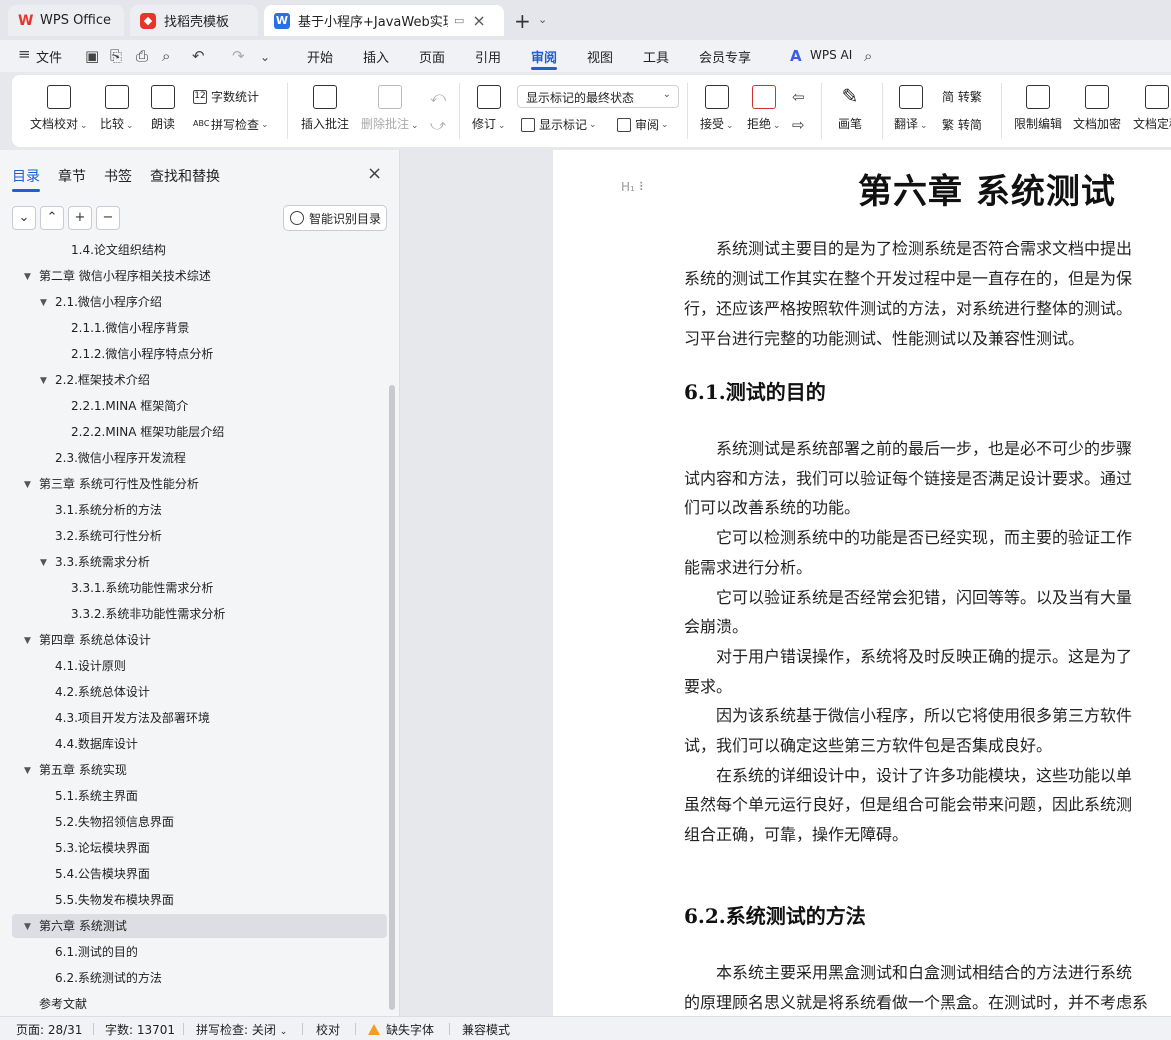 The width and height of the screenshot is (1171, 1040). I want to click on menu-page: 页面, so click(432, 56).